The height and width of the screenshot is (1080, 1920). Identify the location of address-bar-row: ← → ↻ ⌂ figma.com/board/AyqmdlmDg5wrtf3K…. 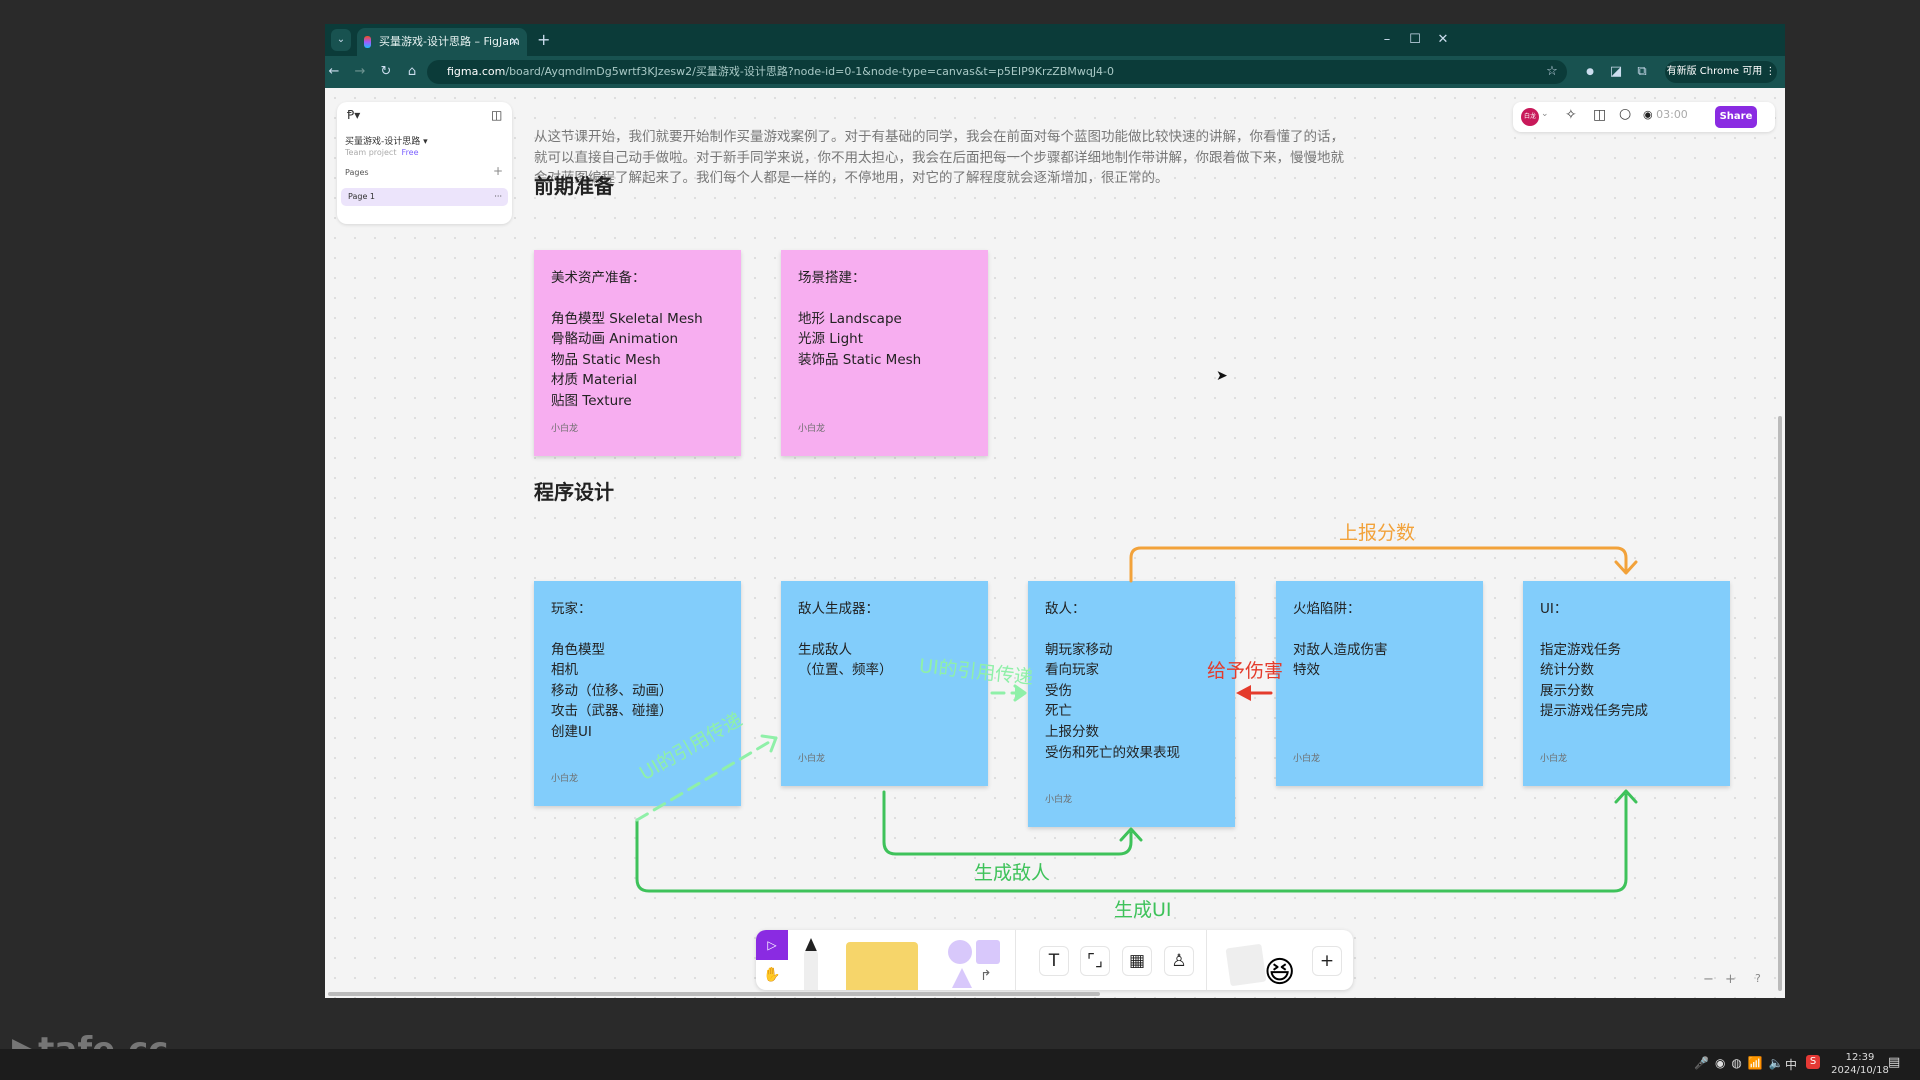
(1055, 72).